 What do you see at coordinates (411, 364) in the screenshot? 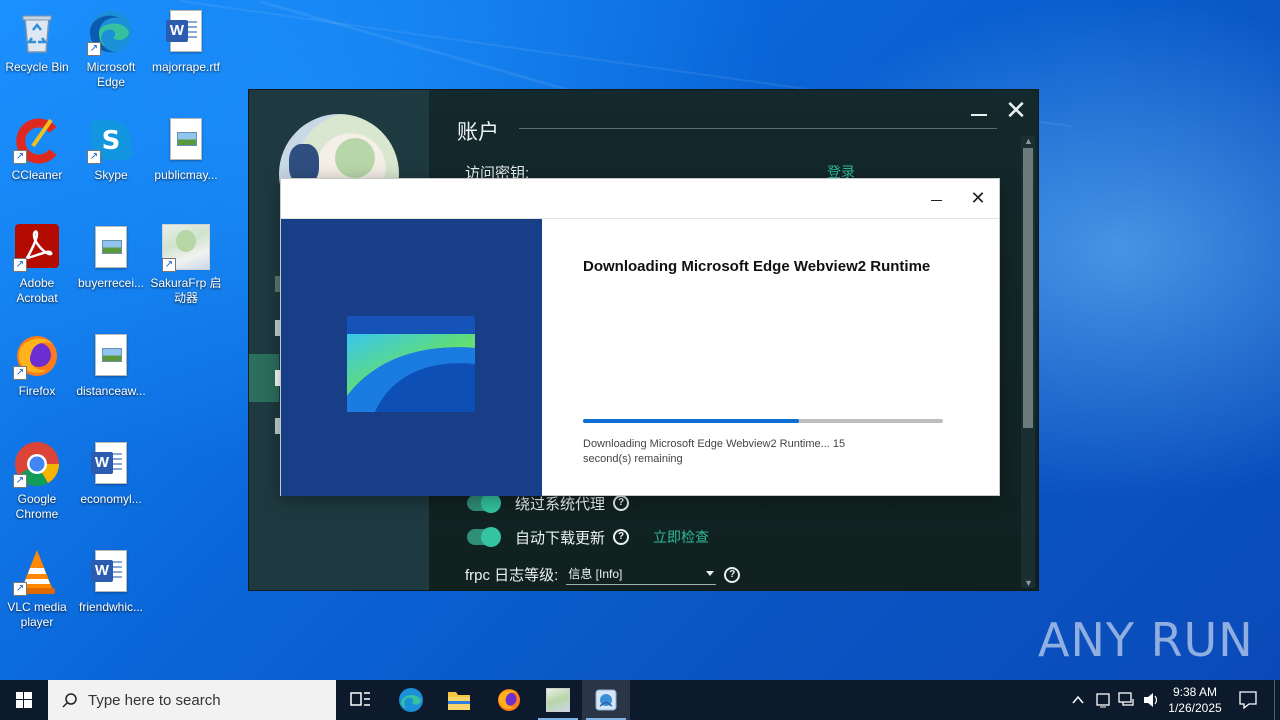
I see `webview2-logo-icon` at bounding box center [411, 364].